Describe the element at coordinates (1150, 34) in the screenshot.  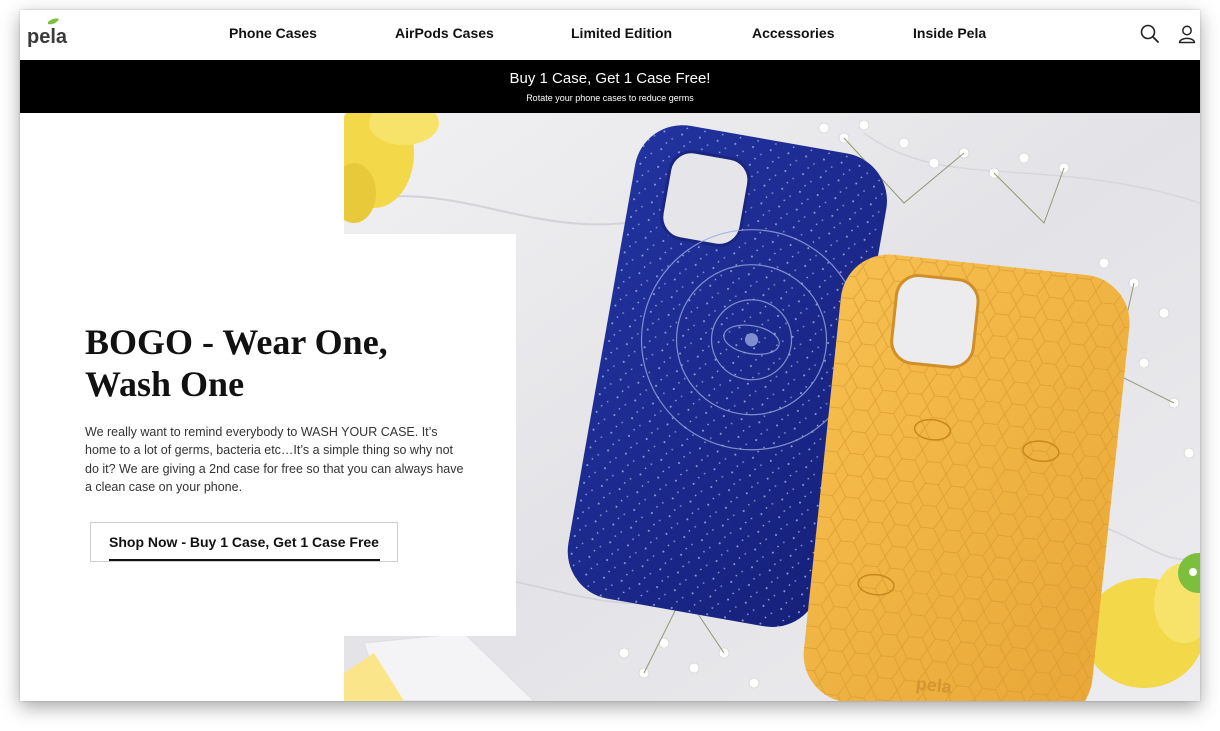
I see `search-icon` at that location.